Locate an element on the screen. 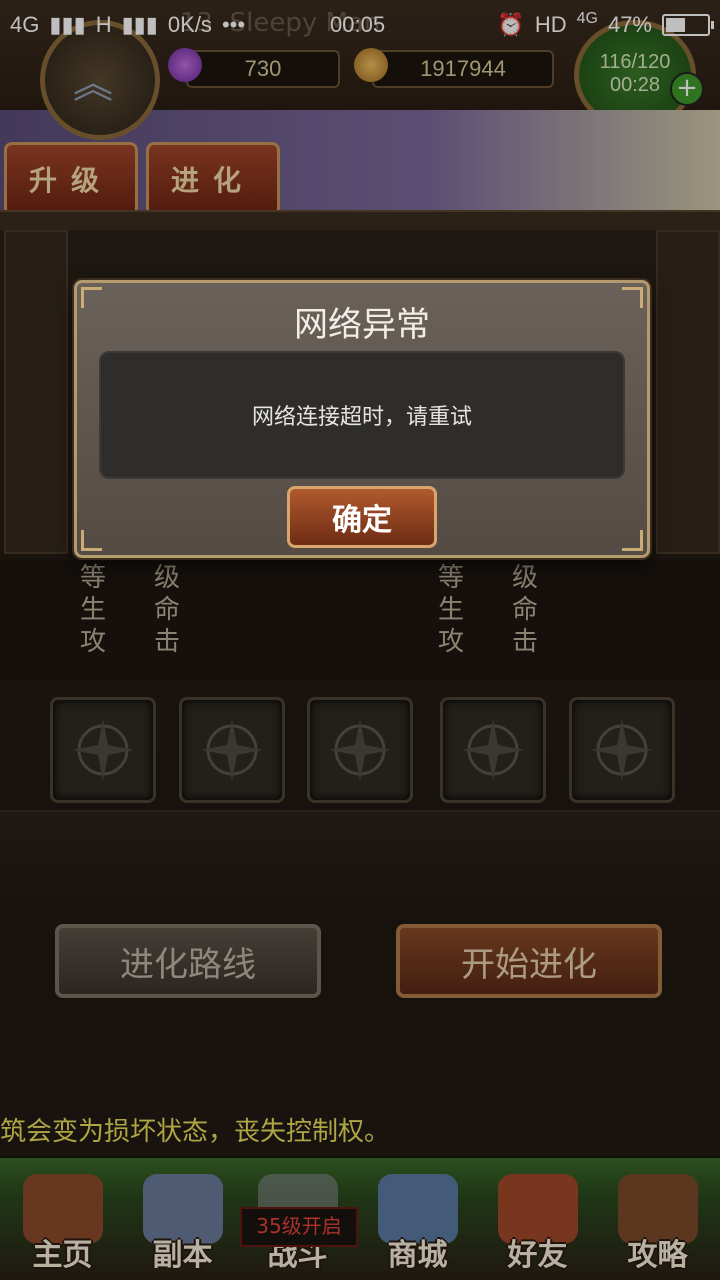 The image size is (720, 1280). tab-upgrade: 升级 is located at coordinates (71, 179).